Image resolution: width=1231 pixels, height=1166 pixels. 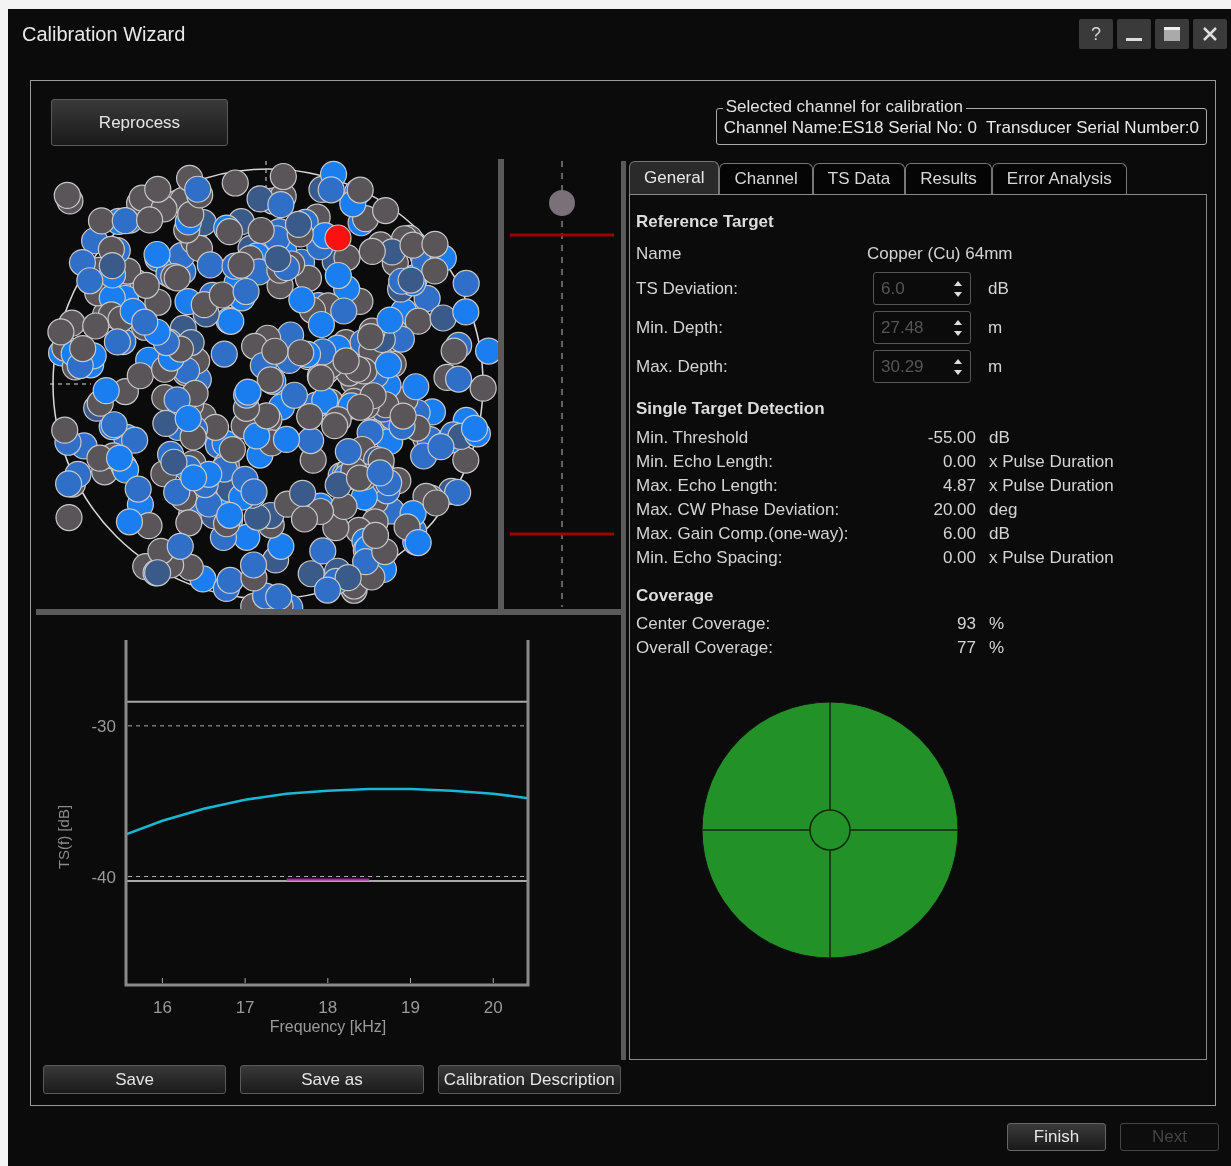 I want to click on x-tick-label: 16, so click(x=162, y=1007).